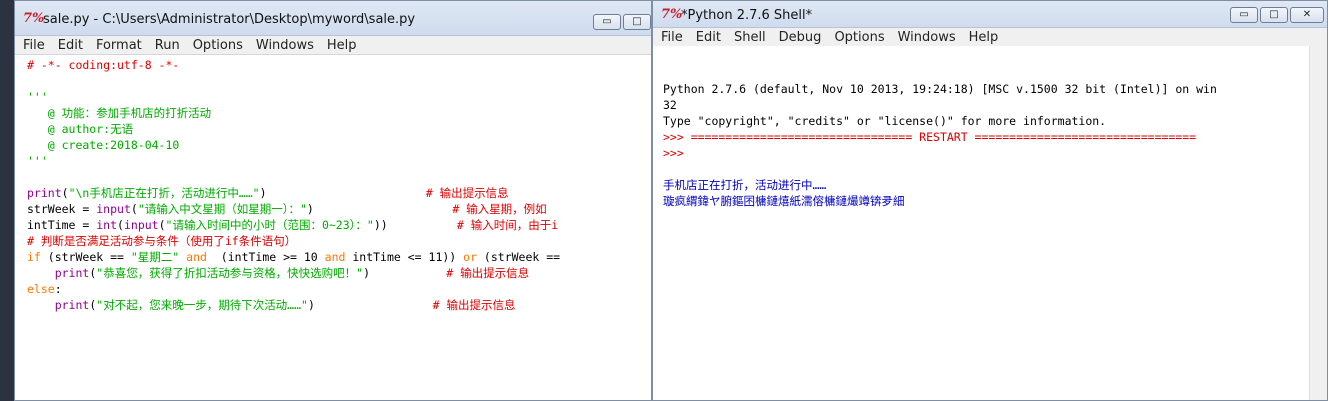  Describe the element at coordinates (62, 209) in the screenshot. I see `code-token: strWeek =` at that location.